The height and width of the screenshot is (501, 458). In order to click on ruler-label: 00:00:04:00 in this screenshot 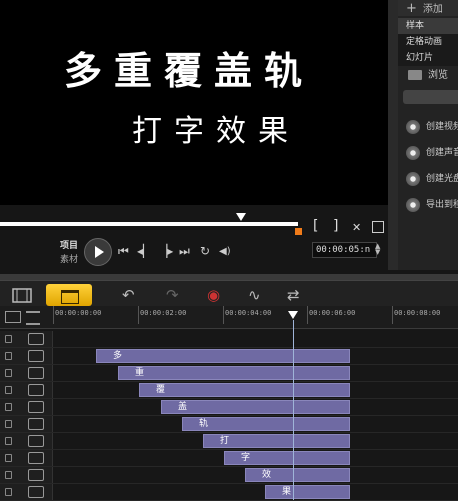, I will do `click(248, 313)`.